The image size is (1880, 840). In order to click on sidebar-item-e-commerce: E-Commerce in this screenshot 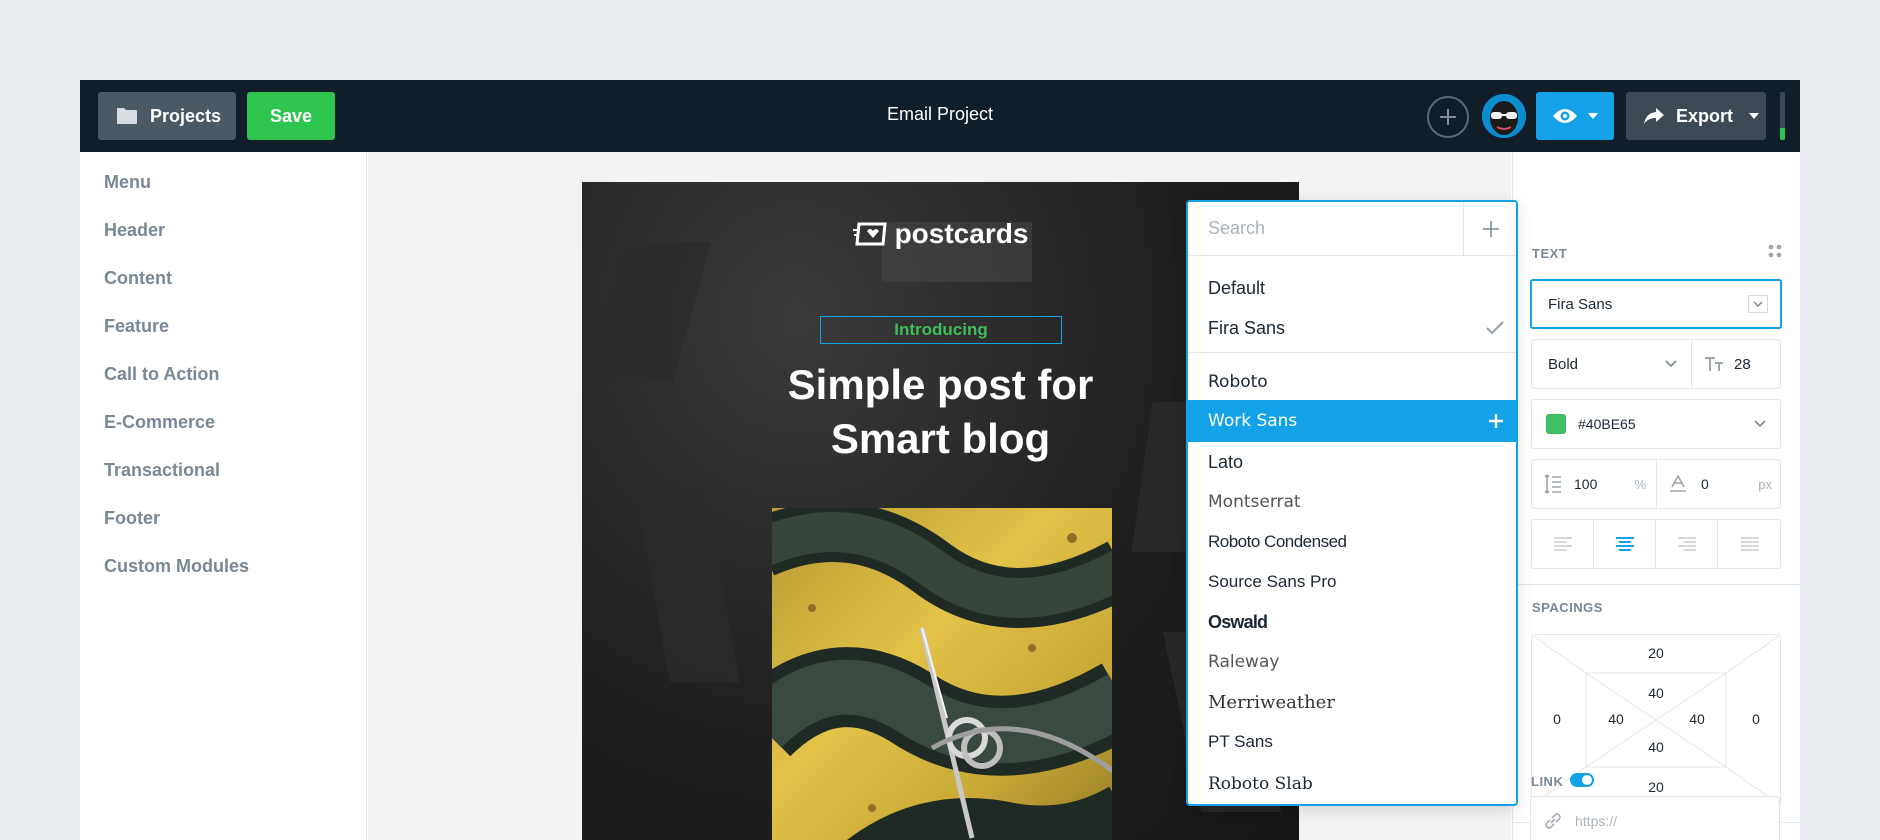, I will do `click(159, 422)`.